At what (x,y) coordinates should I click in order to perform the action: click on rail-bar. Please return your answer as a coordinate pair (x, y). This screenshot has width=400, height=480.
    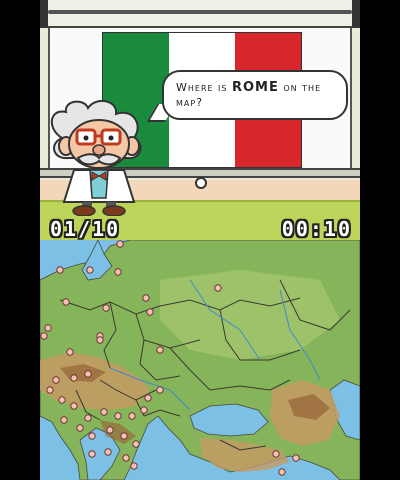
    Looking at the image, I should click on (200, 12).